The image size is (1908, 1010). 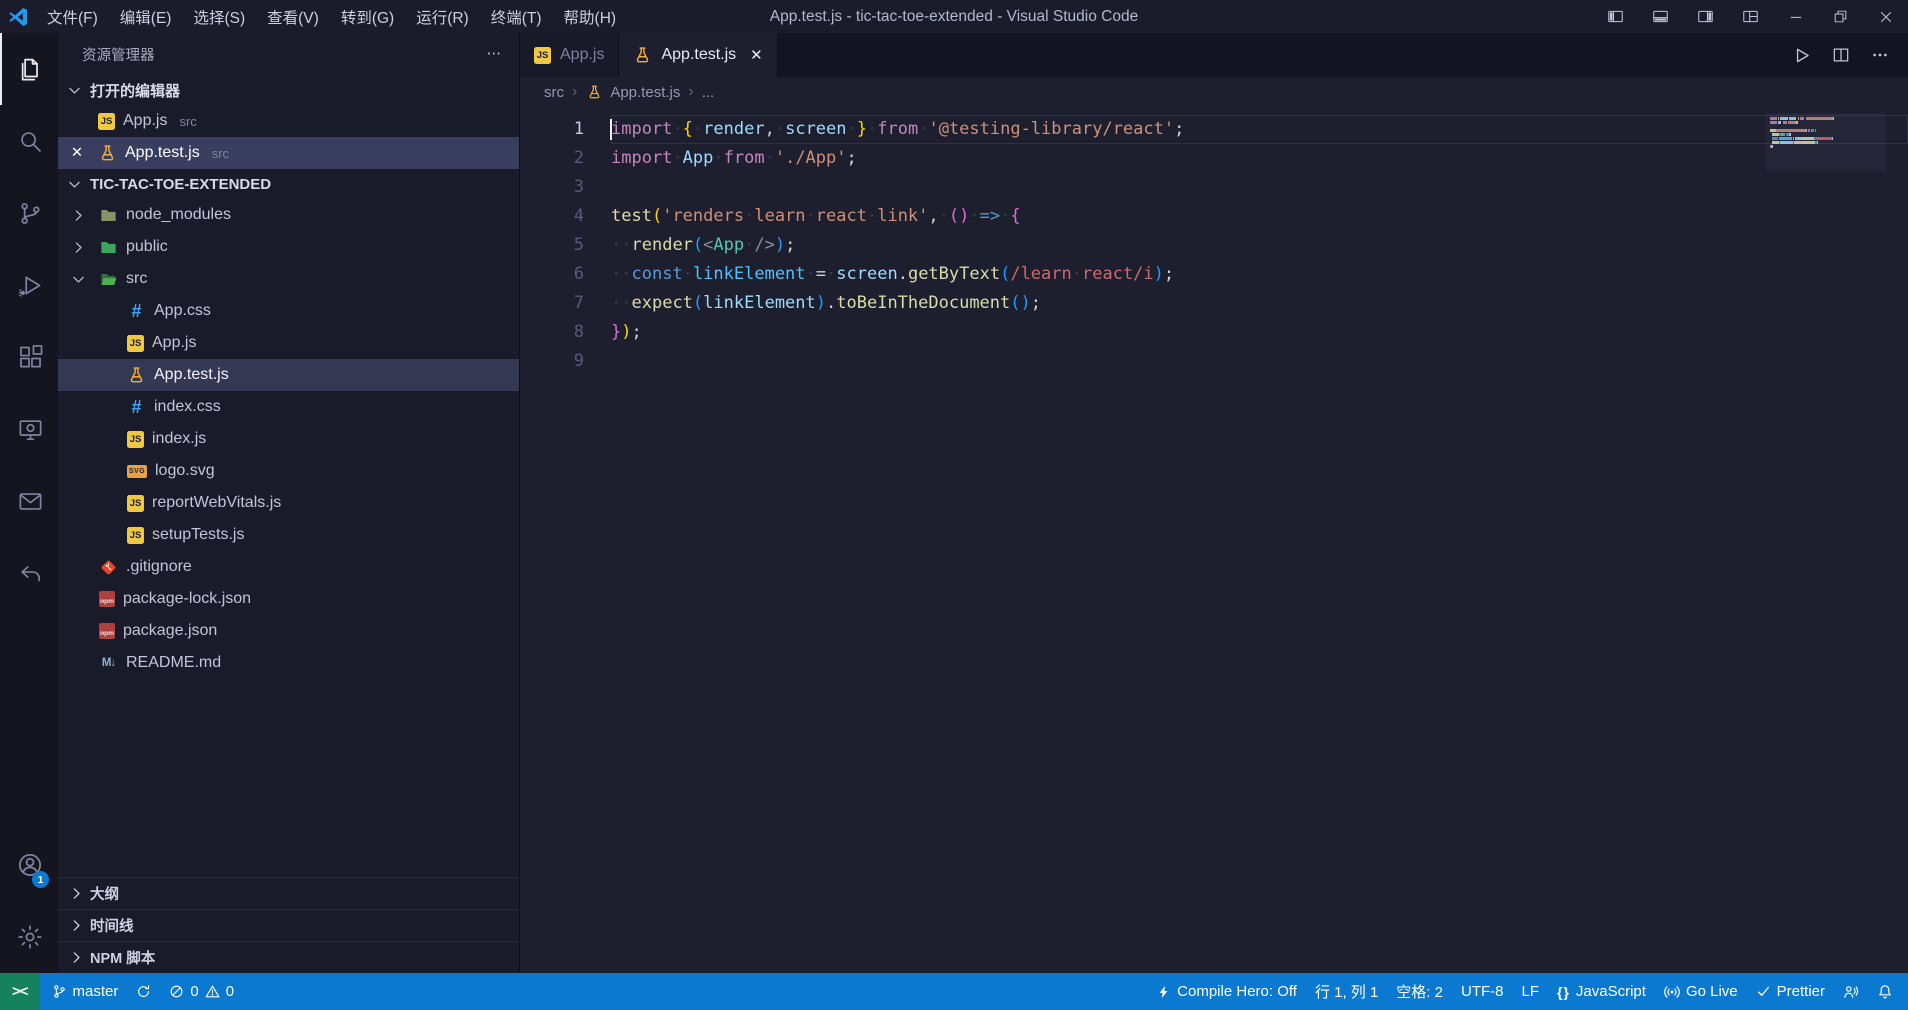 I want to click on close-button, so click(x=1885, y=16).